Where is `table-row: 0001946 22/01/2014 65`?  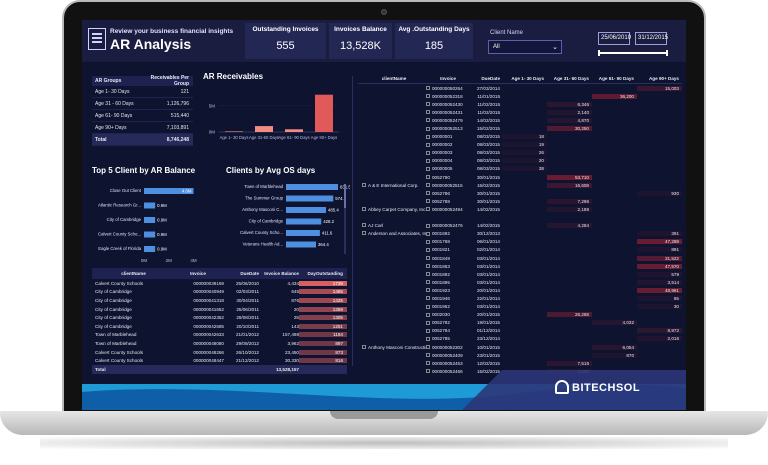
table-row: 0001946 22/01/2014 65 is located at coordinates (520, 298).